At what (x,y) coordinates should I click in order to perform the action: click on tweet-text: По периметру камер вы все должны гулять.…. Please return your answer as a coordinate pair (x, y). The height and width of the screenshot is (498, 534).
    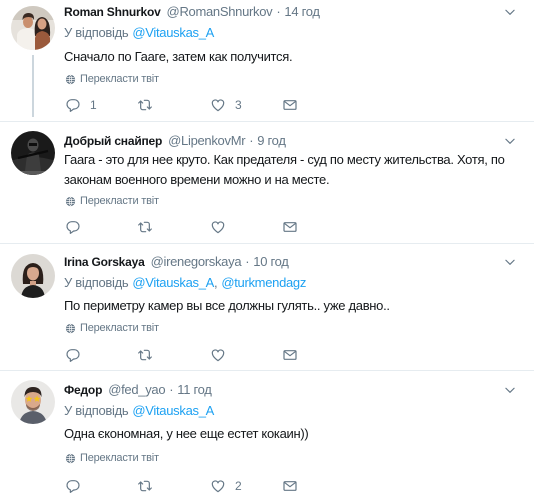
    Looking at the image, I should click on (227, 305).